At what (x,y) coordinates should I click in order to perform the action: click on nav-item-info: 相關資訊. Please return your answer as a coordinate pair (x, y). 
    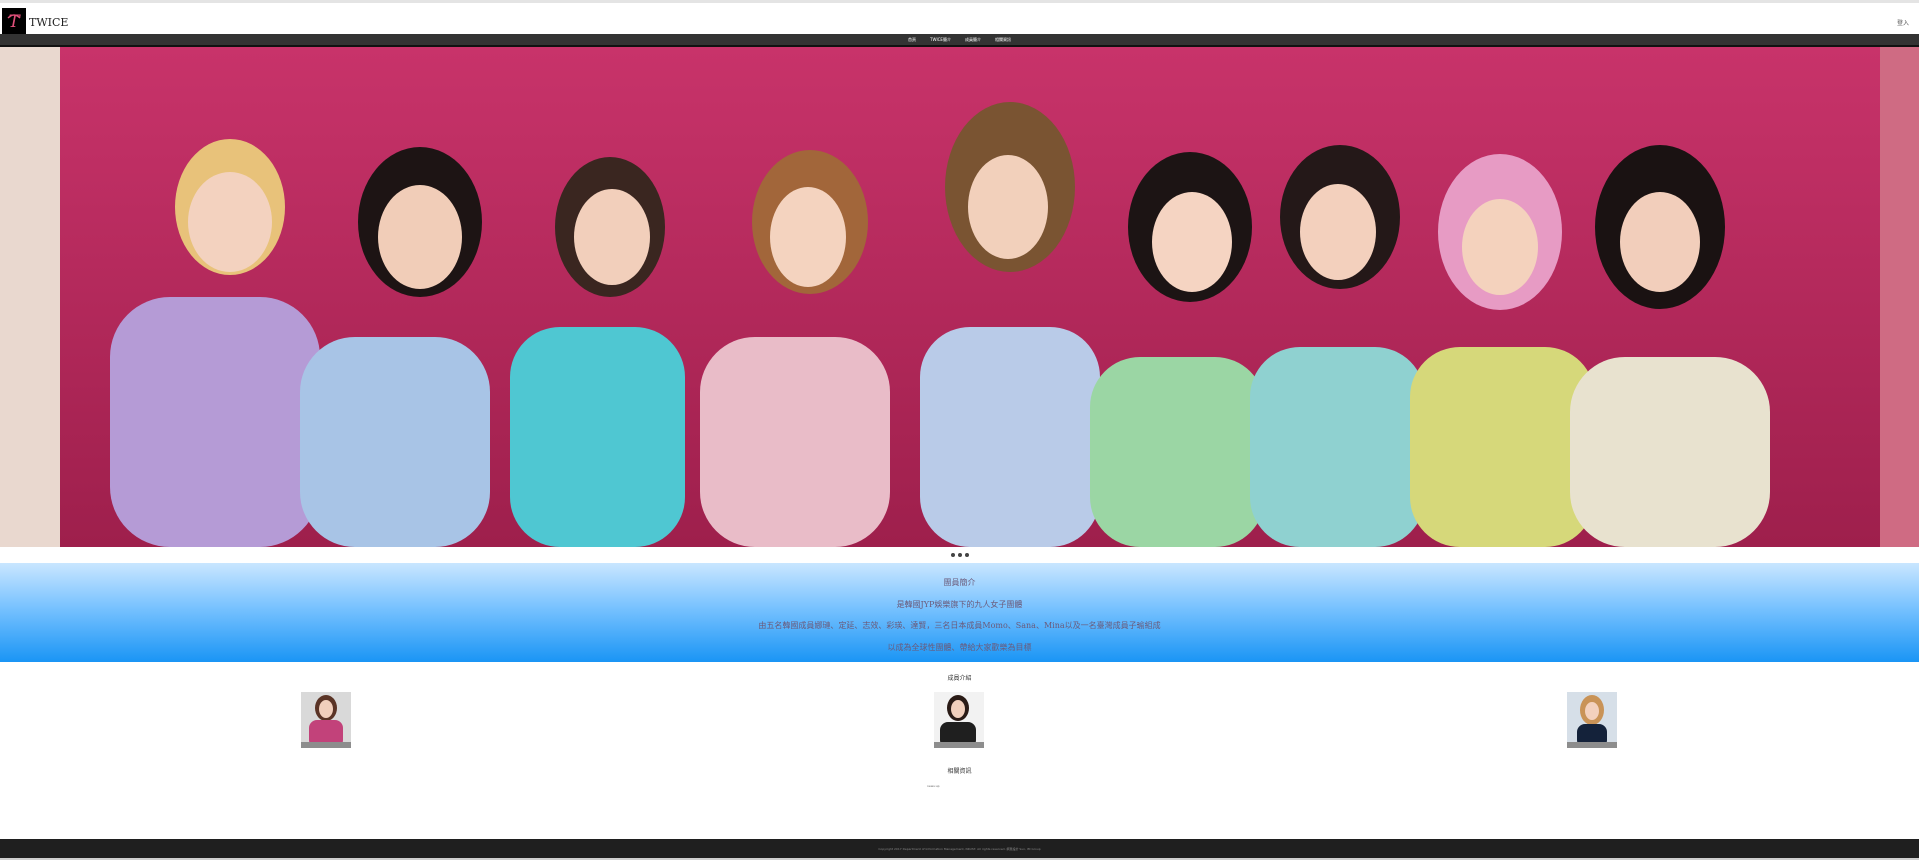
    Looking at the image, I should click on (1003, 40).